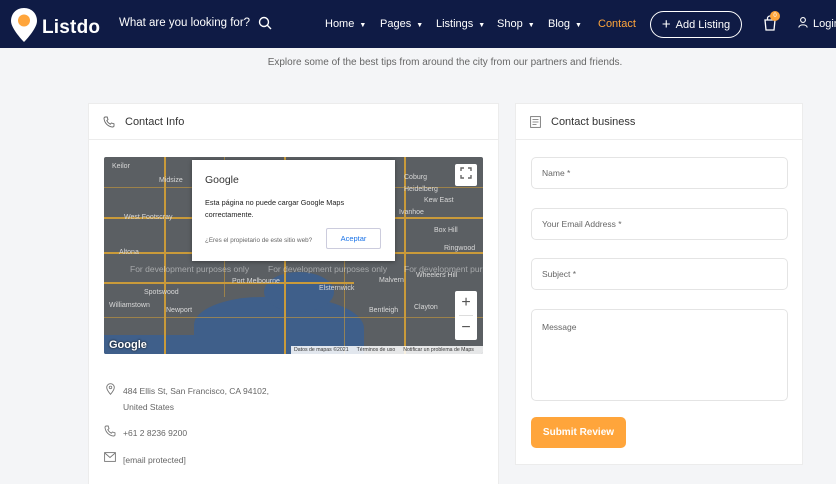  Describe the element at coordinates (258, 240) in the screenshot. I see `map-dialog-owner-link: ¿Eres el propietario de este sitio web?` at that location.